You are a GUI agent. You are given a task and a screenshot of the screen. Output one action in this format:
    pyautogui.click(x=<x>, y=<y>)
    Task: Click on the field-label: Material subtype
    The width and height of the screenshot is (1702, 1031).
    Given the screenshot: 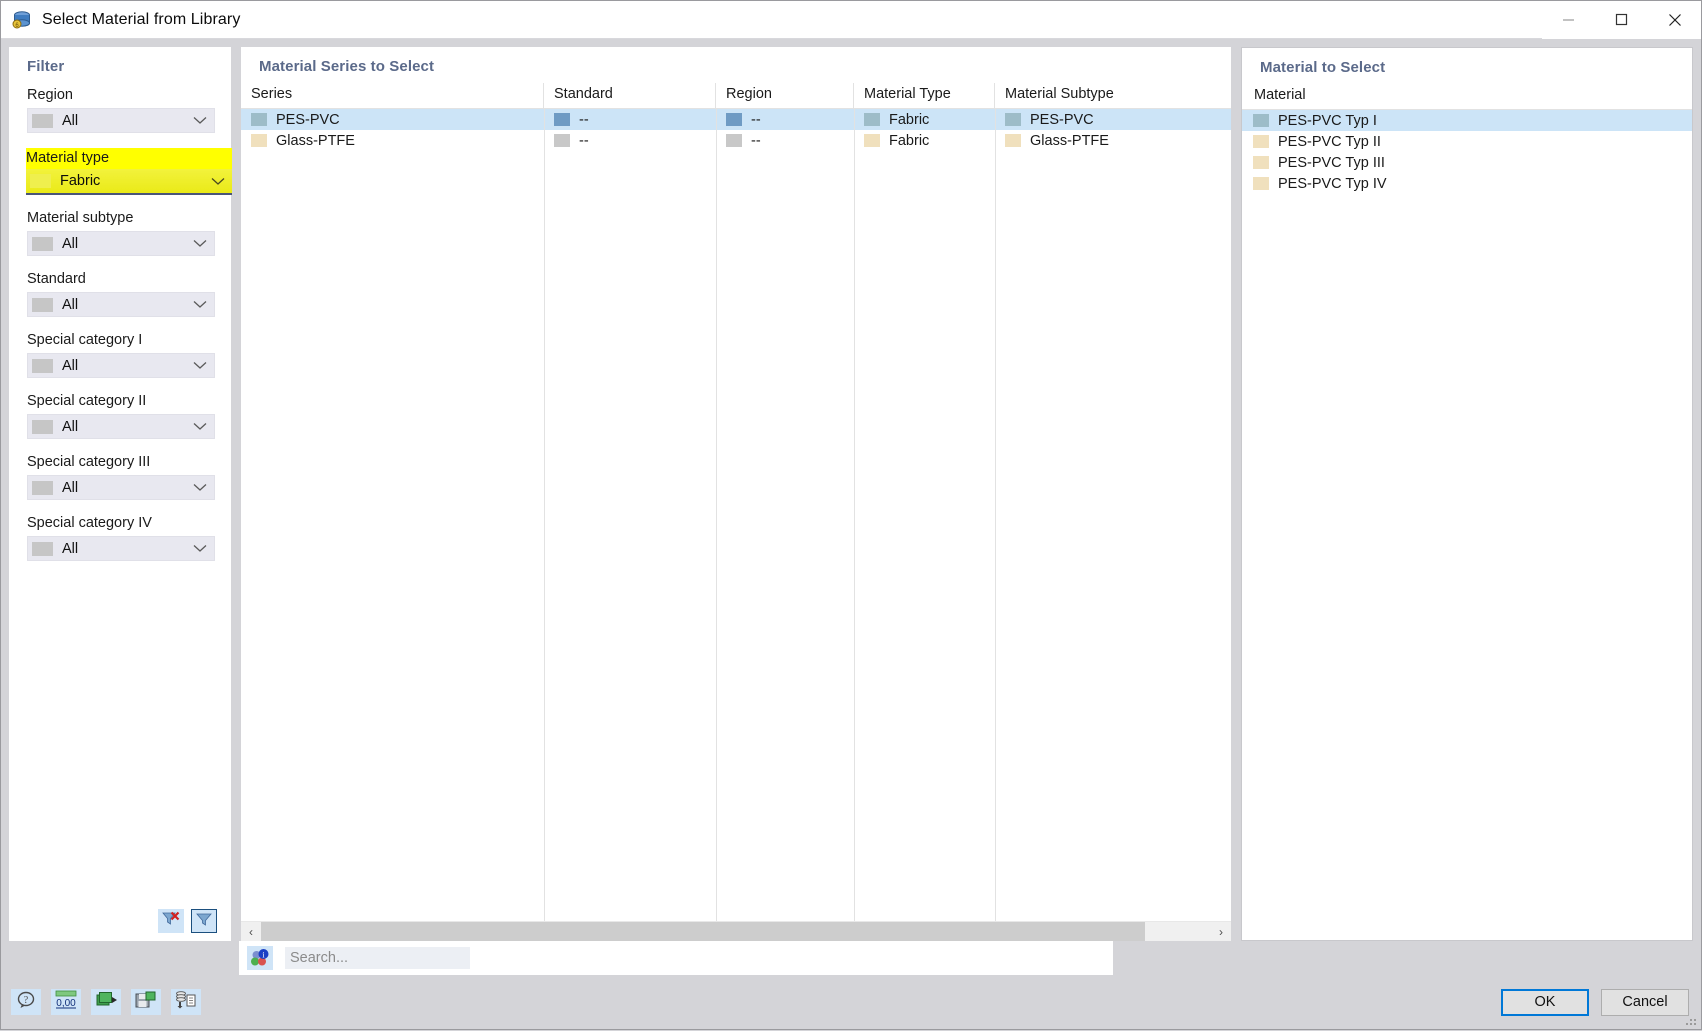 What is the action you would take?
    pyautogui.click(x=80, y=218)
    